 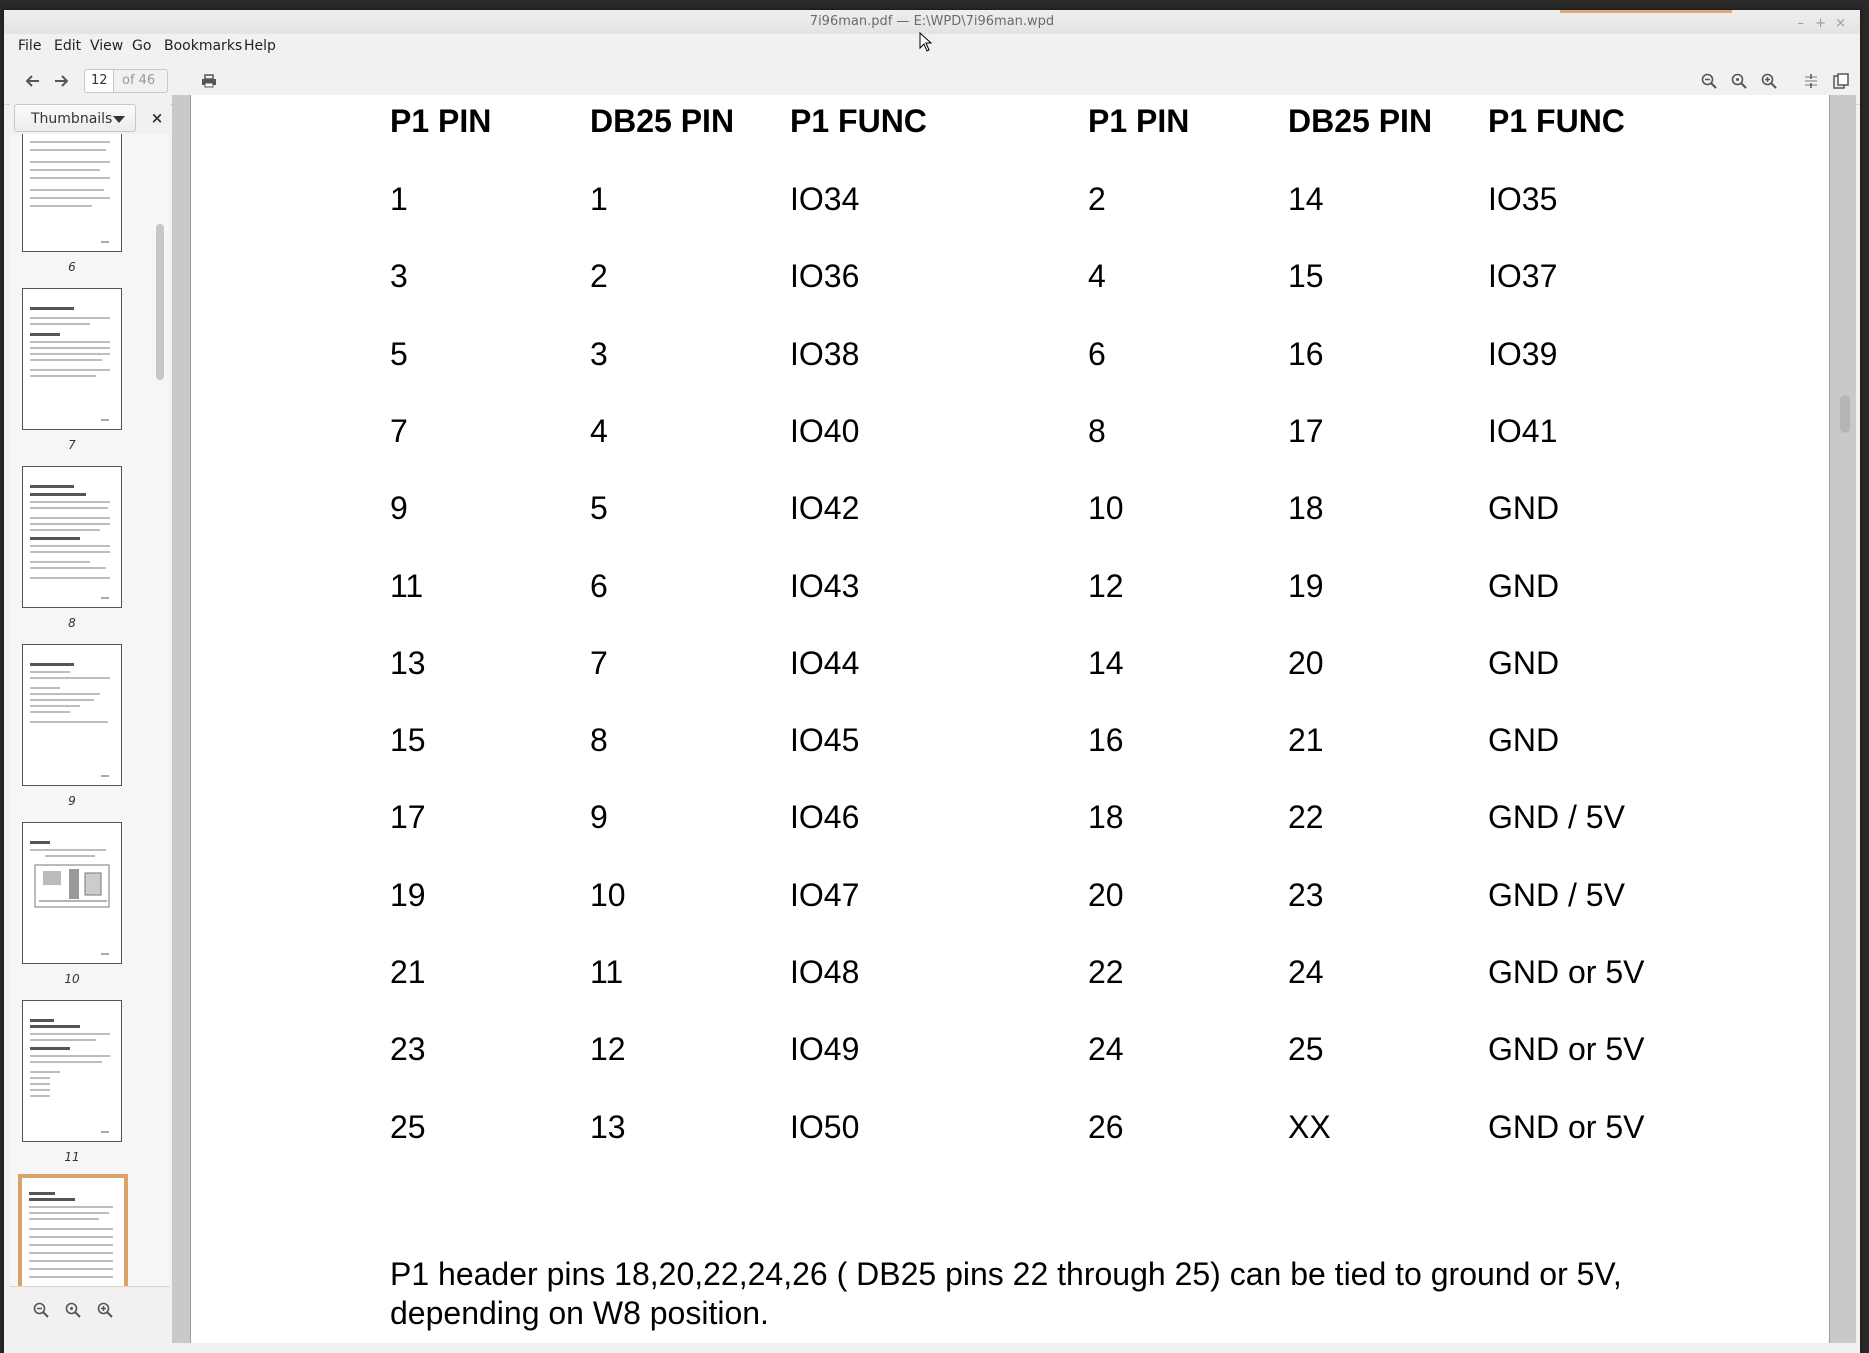 What do you see at coordinates (99, 81) in the screenshot?
I see `page-number-input: 12` at bounding box center [99, 81].